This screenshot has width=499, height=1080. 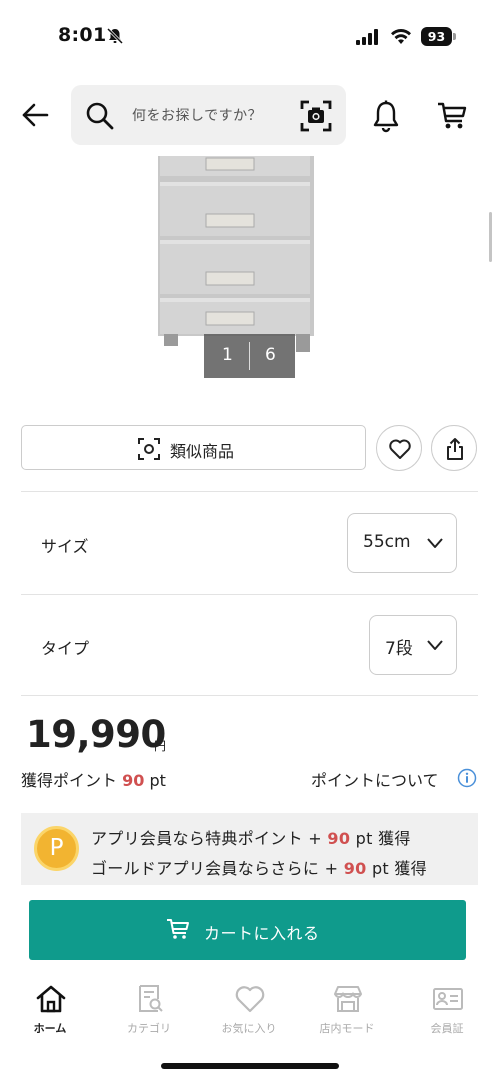 I want to click on scrollbar, so click(x=490, y=237).